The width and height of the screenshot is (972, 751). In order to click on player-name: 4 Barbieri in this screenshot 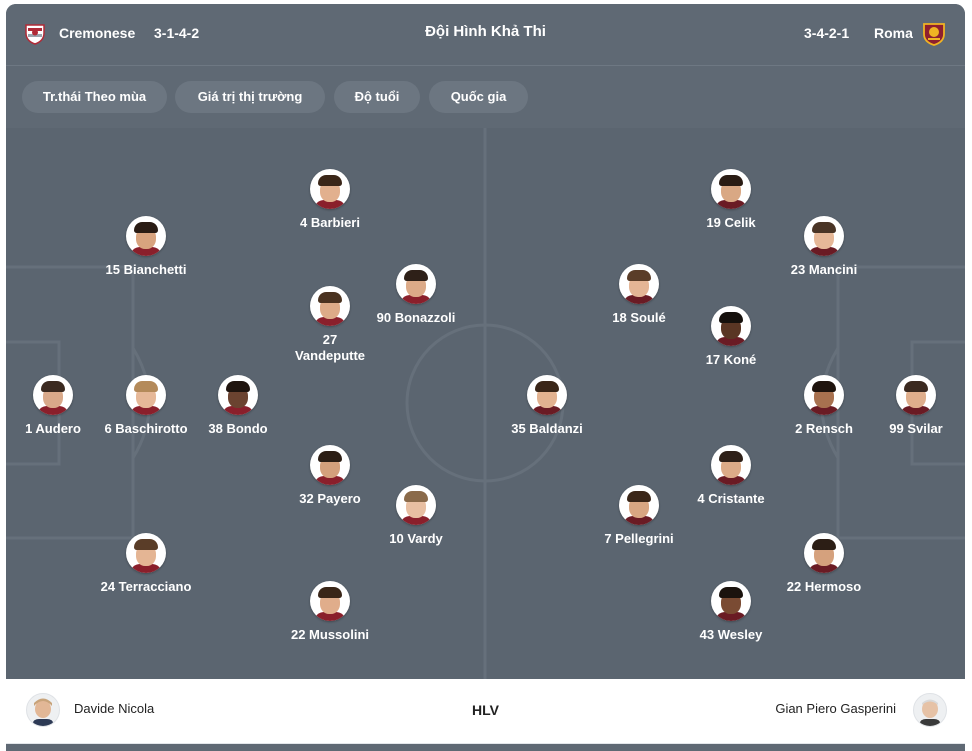, I will do `click(330, 223)`.